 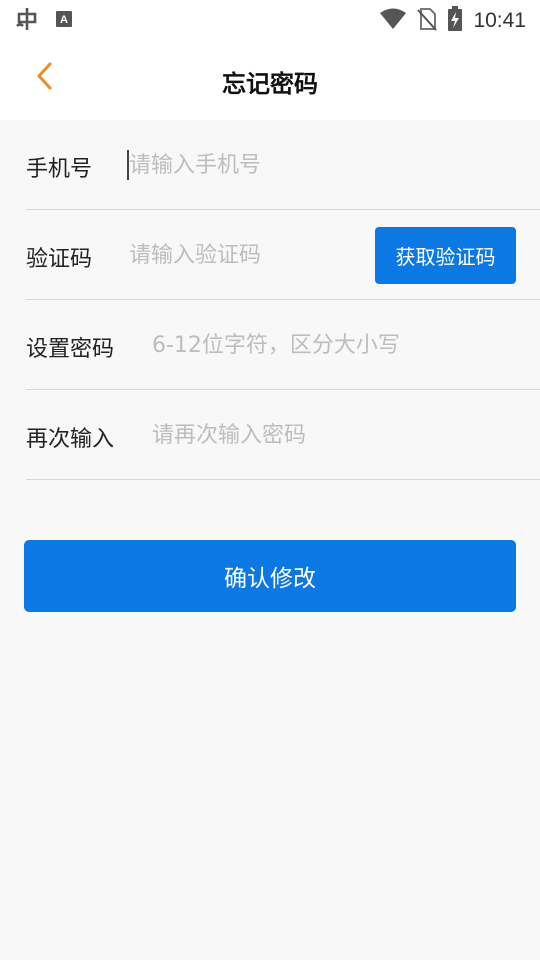 I want to click on password-row: 设置密码, so click(x=283, y=345).